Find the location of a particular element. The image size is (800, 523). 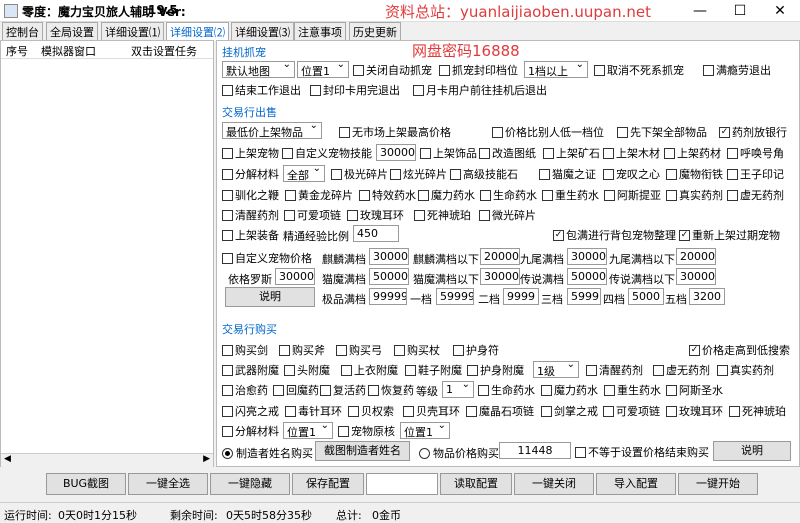

holy-water-checkbox: 阿斯圣水 is located at coordinates (694, 390).